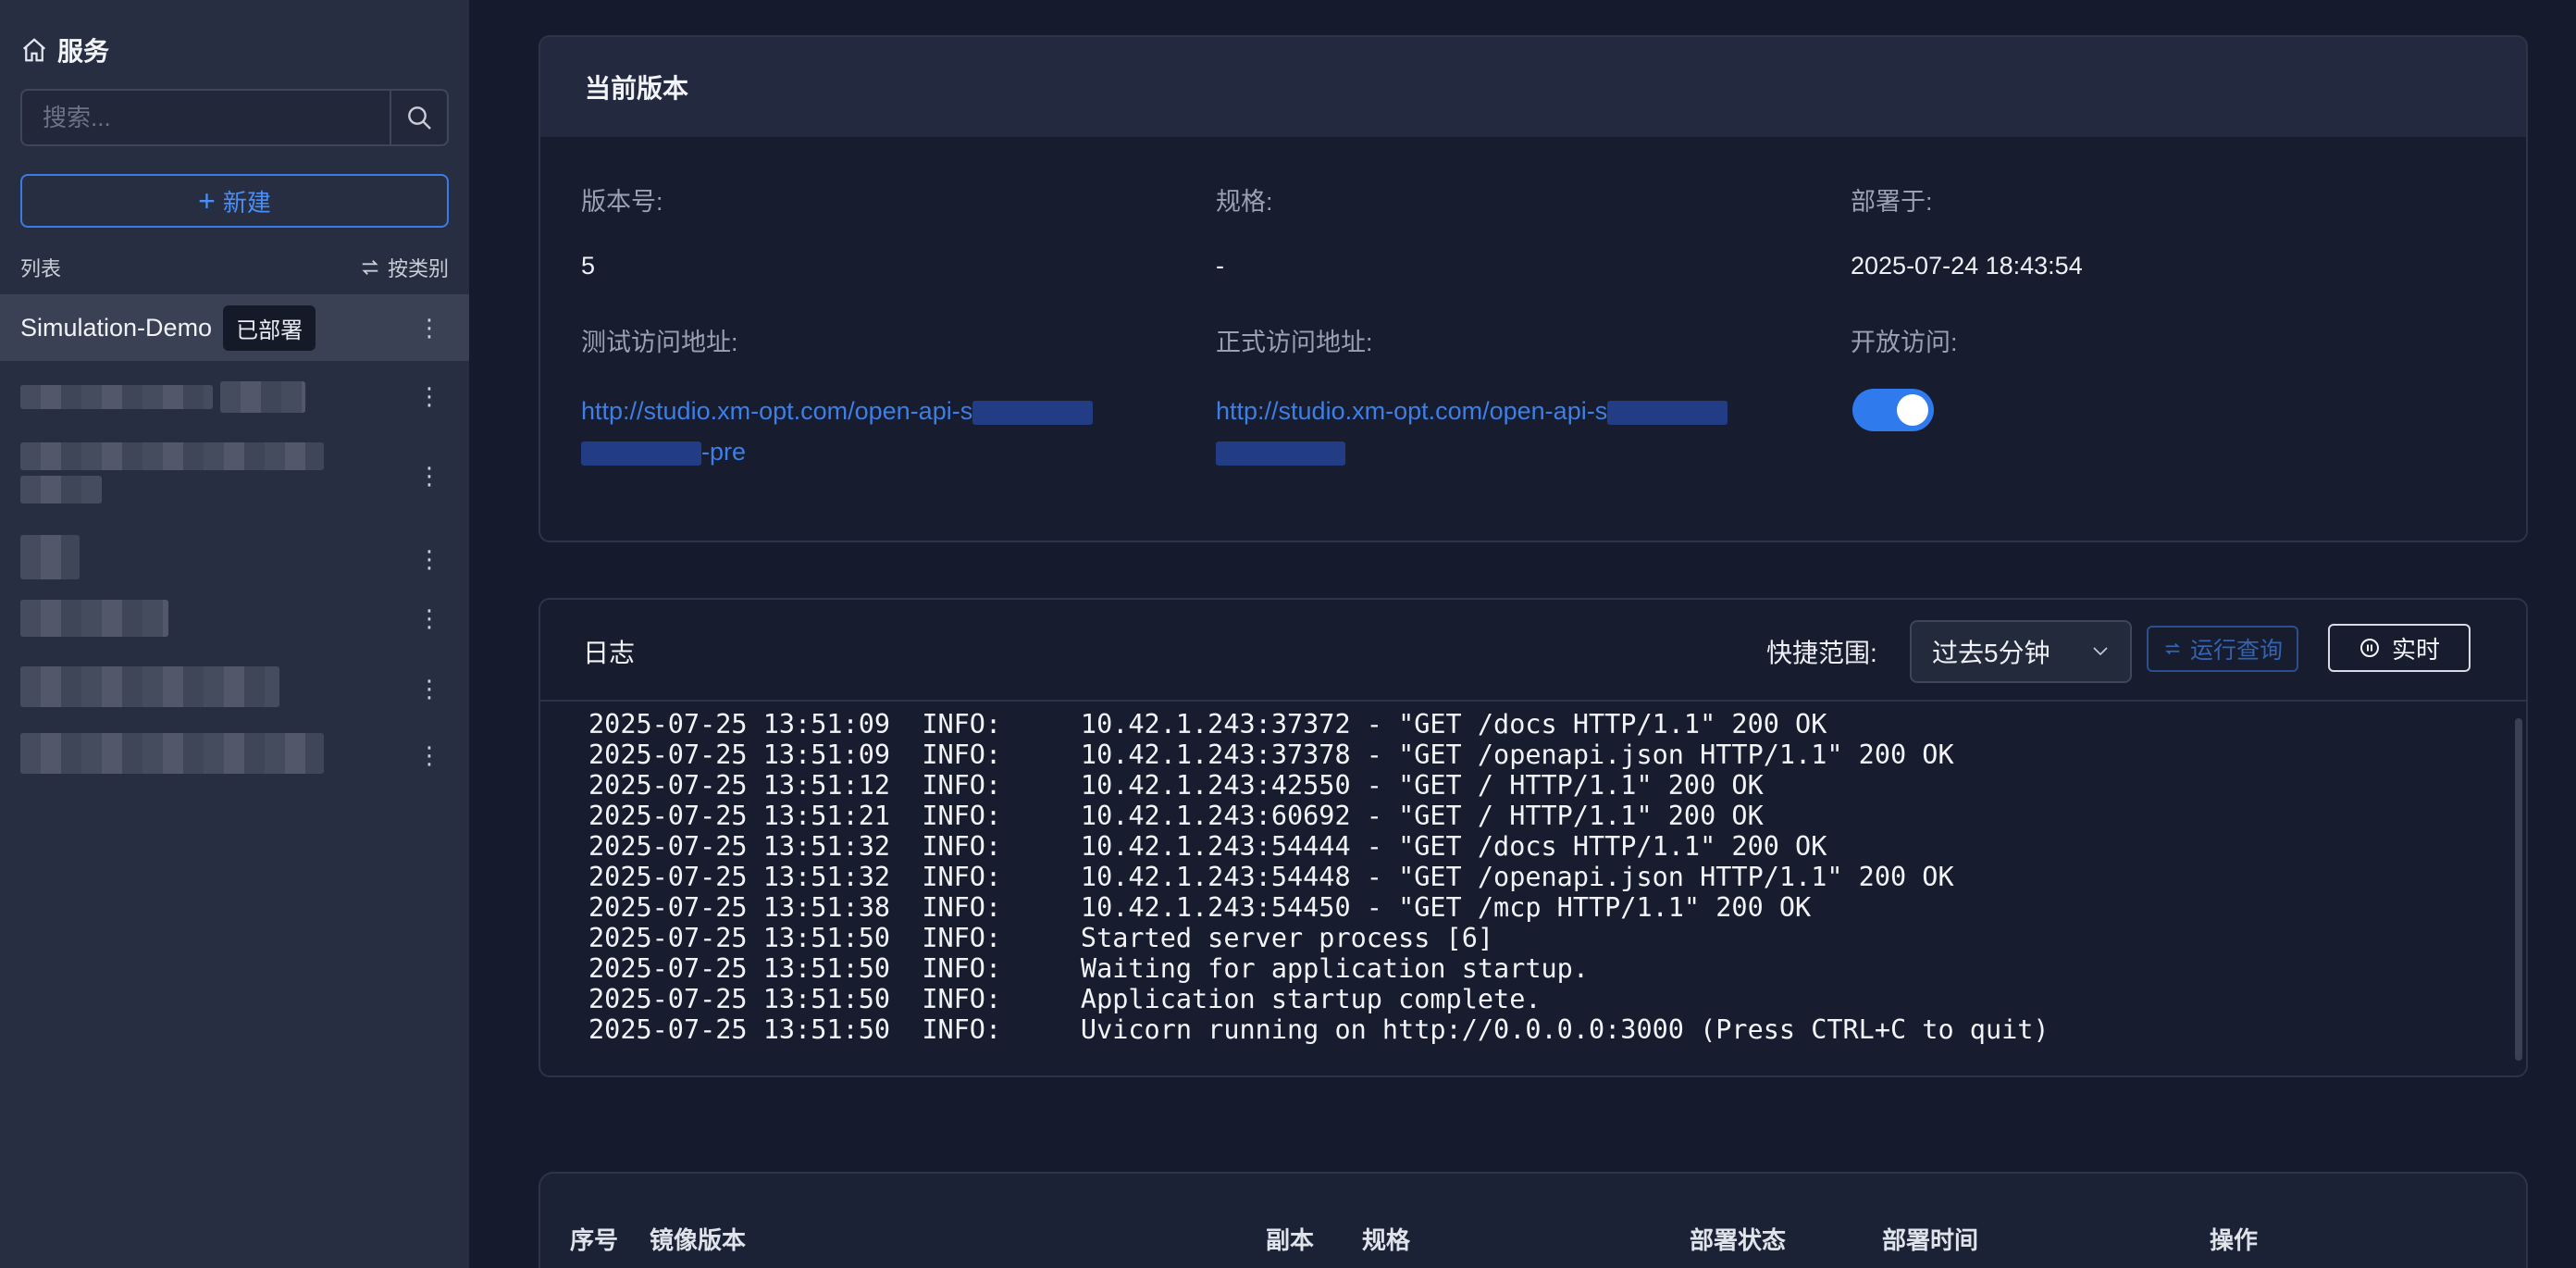  I want to click on sort-label: 按类别, so click(418, 268).